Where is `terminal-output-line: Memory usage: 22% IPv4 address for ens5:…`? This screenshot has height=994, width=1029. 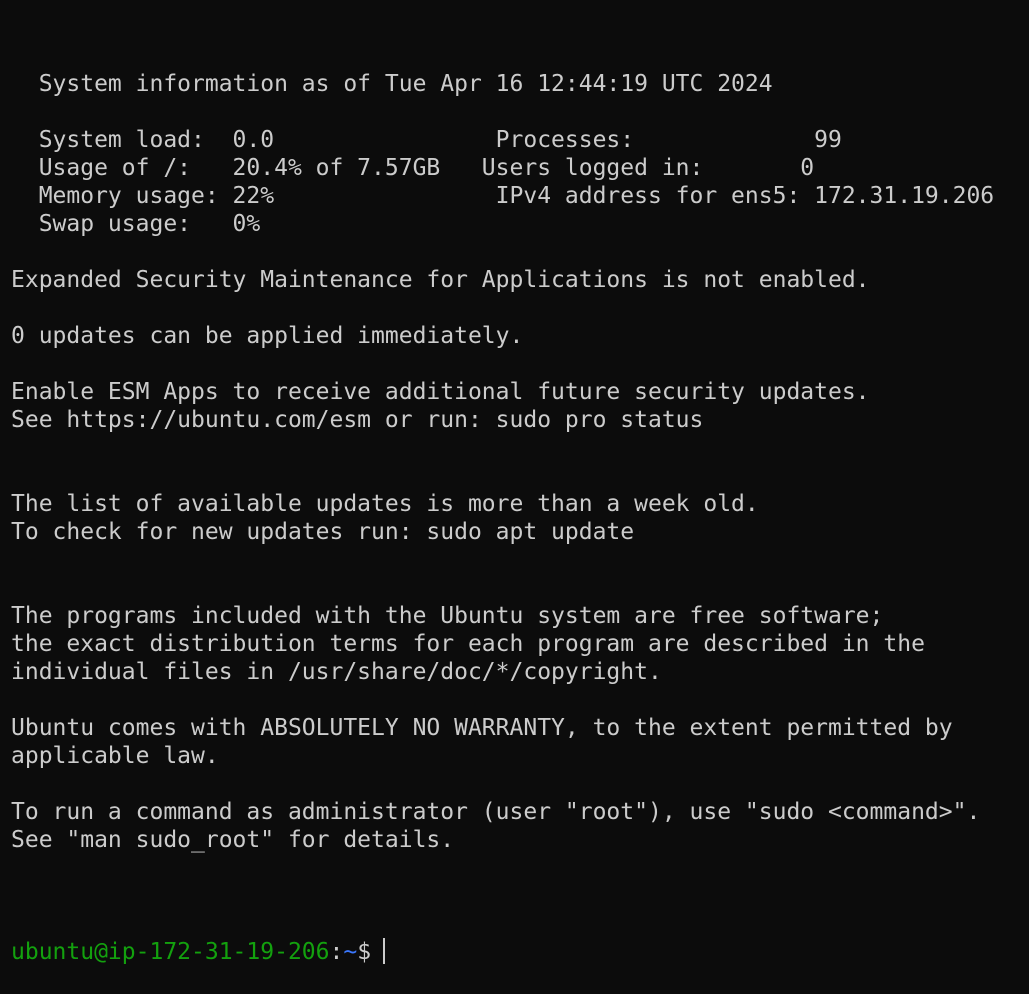 terminal-output-line: Memory usage: 22% IPv4 address for ens5:… is located at coordinates (503, 196).